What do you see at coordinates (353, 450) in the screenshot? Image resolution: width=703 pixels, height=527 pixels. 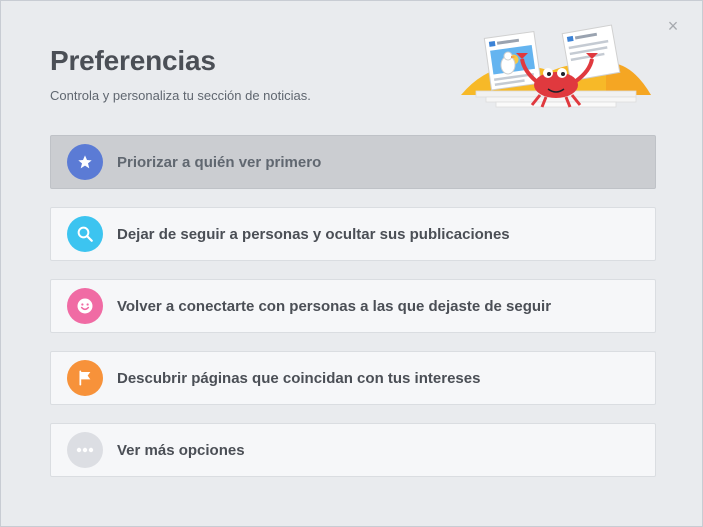 I see `option-more: Ver más opciones` at bounding box center [353, 450].